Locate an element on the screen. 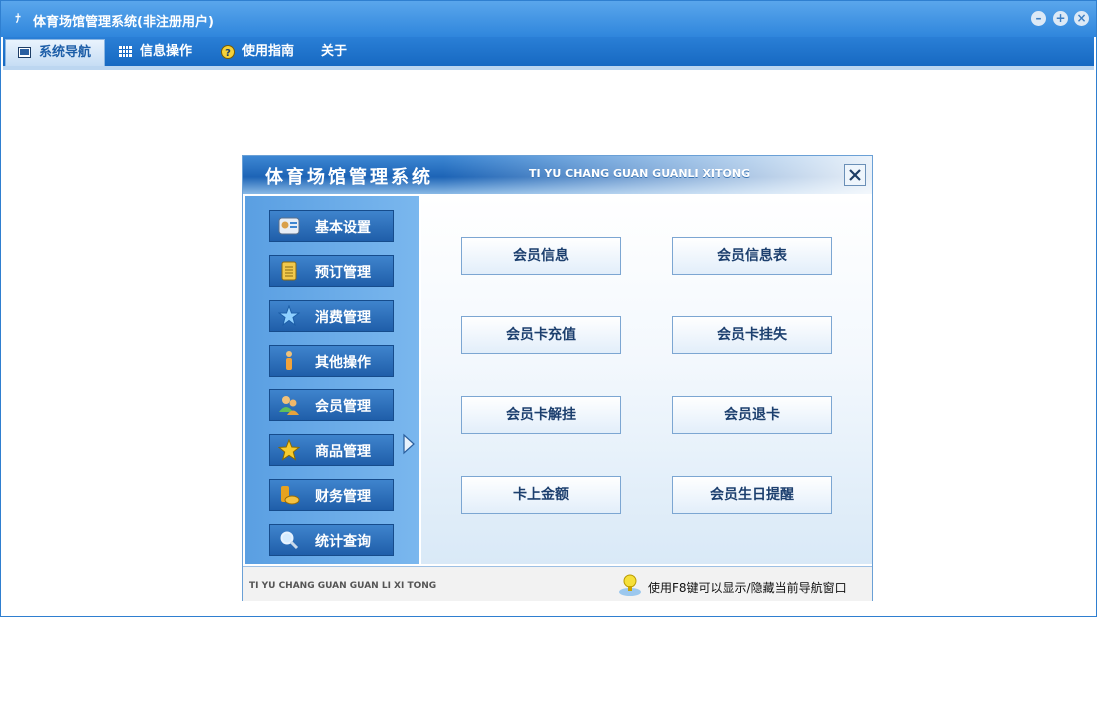 This screenshot has height=723, width=1099. coins-icon is located at coordinates (290, 495).